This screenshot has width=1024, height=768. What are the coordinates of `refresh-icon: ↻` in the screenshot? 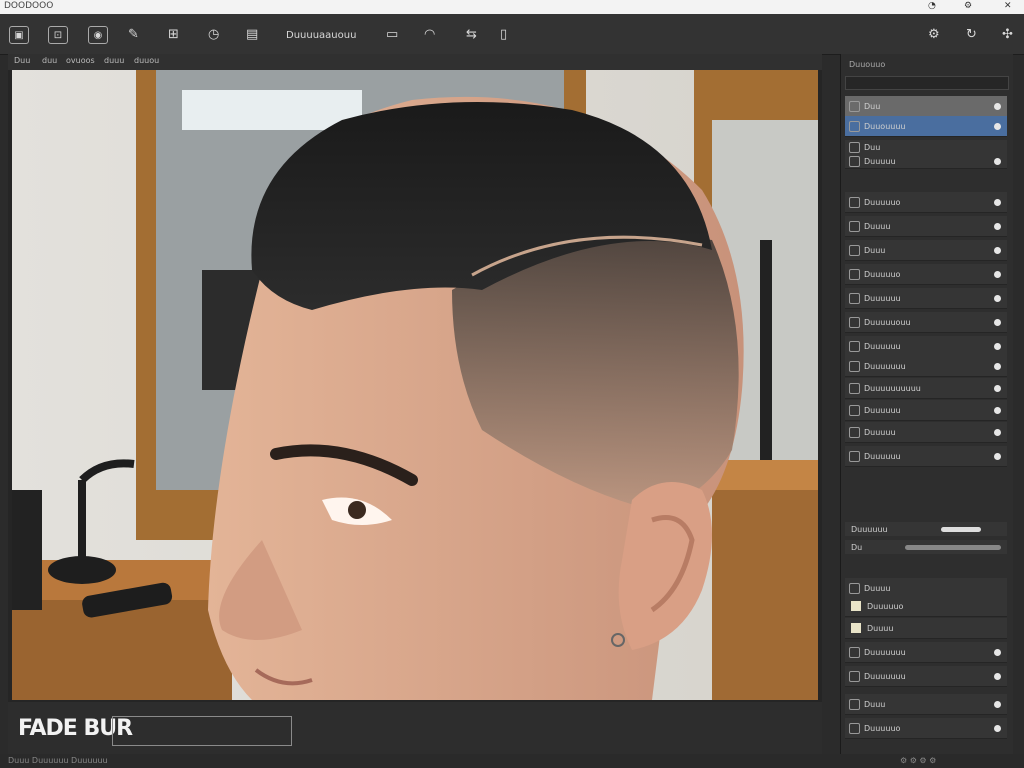 It's located at (971, 34).